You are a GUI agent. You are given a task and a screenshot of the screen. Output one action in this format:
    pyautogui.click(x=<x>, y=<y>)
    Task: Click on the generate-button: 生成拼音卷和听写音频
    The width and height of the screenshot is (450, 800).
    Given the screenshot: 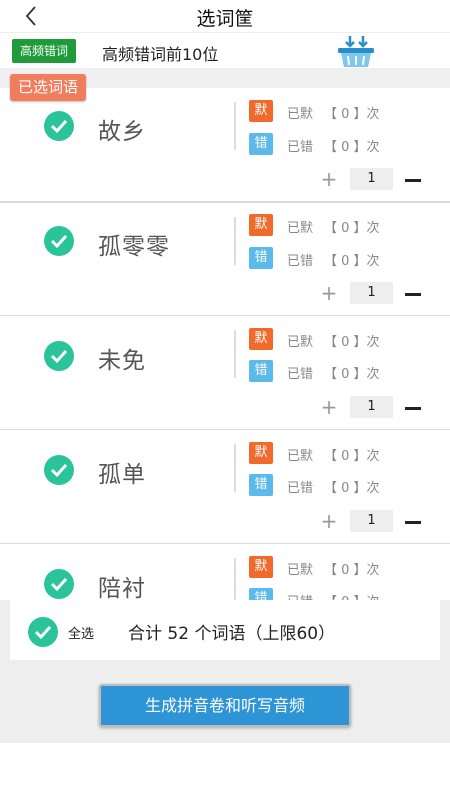 What is the action you would take?
    pyautogui.click(x=225, y=705)
    